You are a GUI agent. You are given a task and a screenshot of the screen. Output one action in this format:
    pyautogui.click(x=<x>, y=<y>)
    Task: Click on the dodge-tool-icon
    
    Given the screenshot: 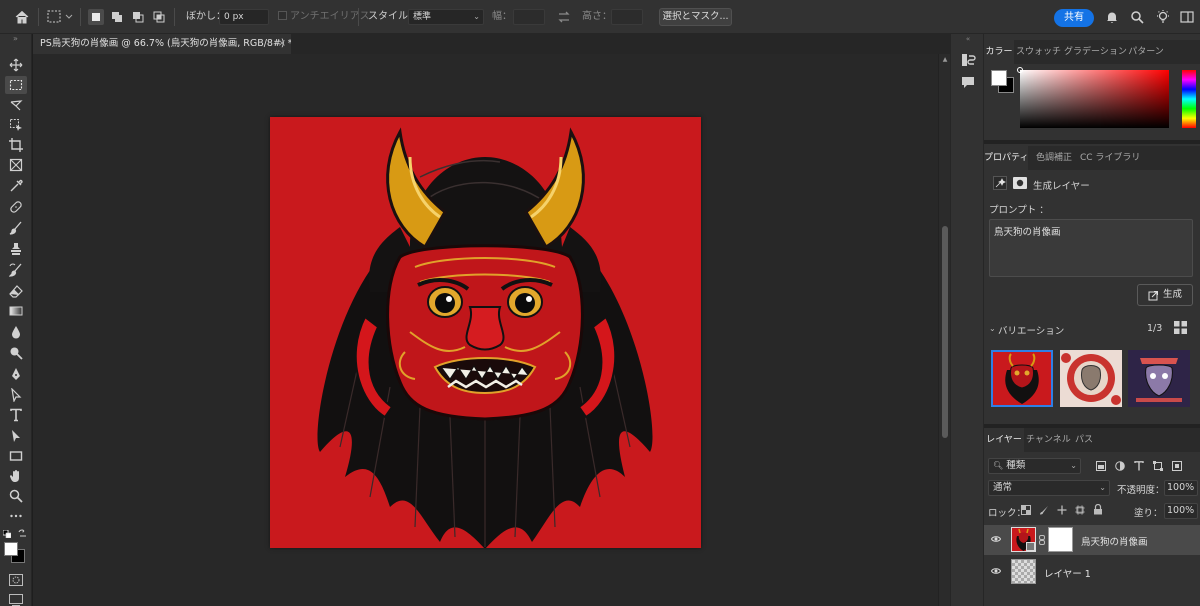 What is the action you would take?
    pyautogui.click(x=16, y=353)
    